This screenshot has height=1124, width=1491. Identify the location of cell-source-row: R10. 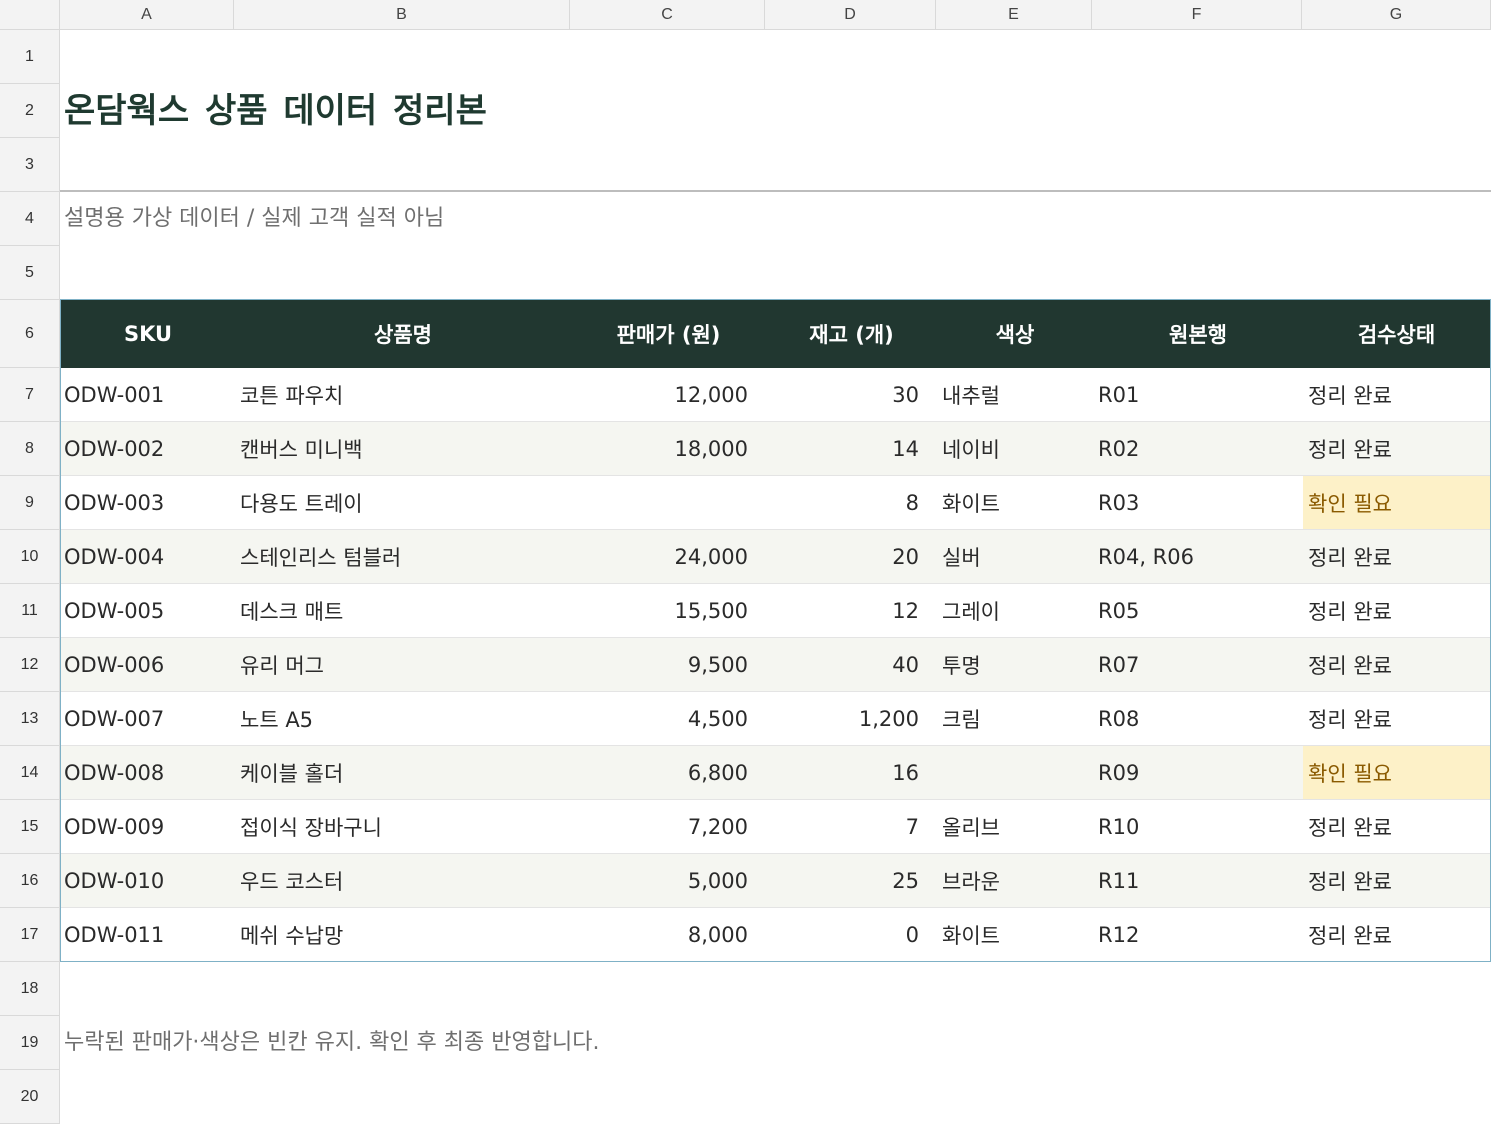
(1198, 826).